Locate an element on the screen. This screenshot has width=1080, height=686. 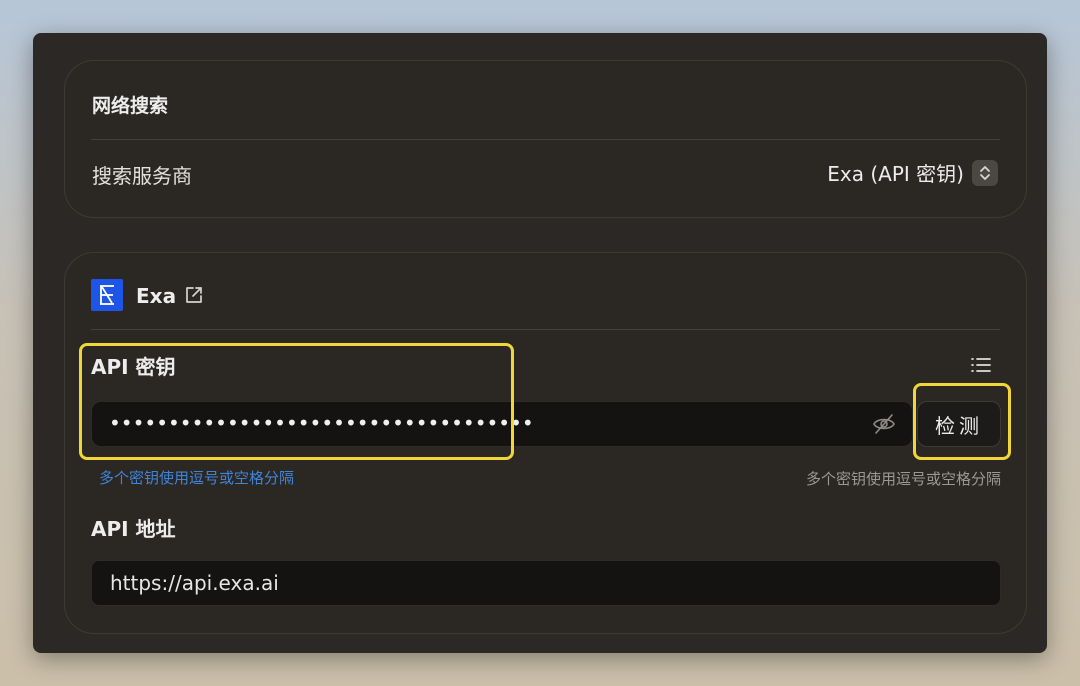
api-url-label: API 地址 is located at coordinates (133, 529).